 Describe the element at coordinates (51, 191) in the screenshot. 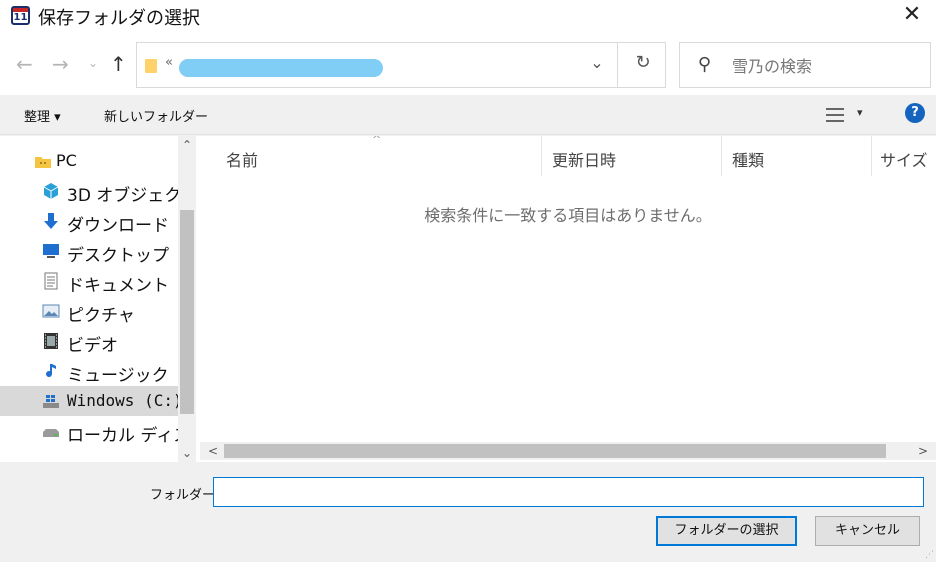

I see `3d-objects-icon` at that location.